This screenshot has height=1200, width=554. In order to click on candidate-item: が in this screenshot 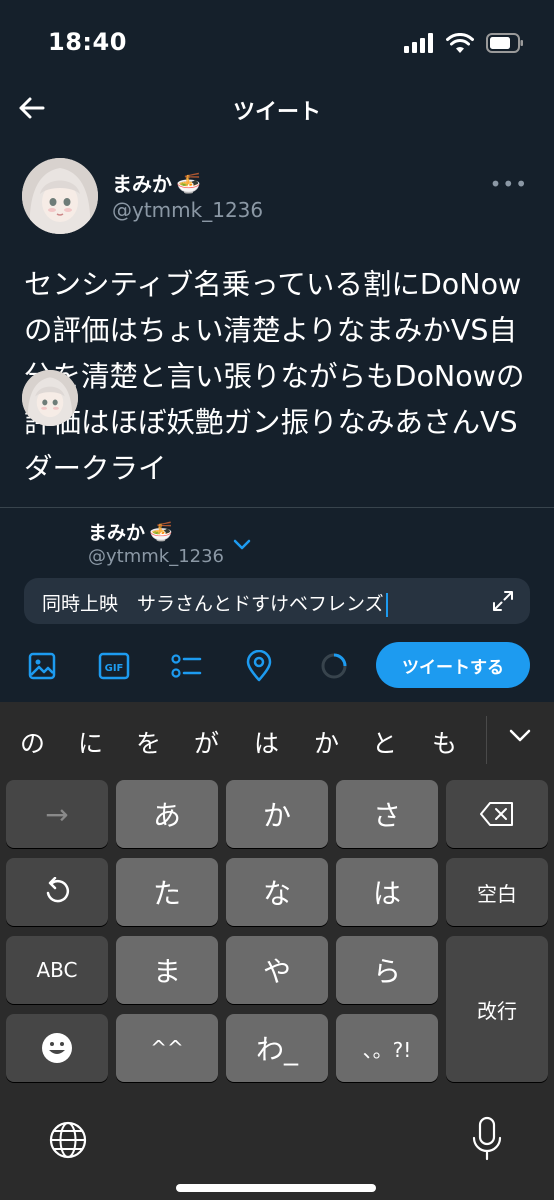, I will do `click(206, 742)`.